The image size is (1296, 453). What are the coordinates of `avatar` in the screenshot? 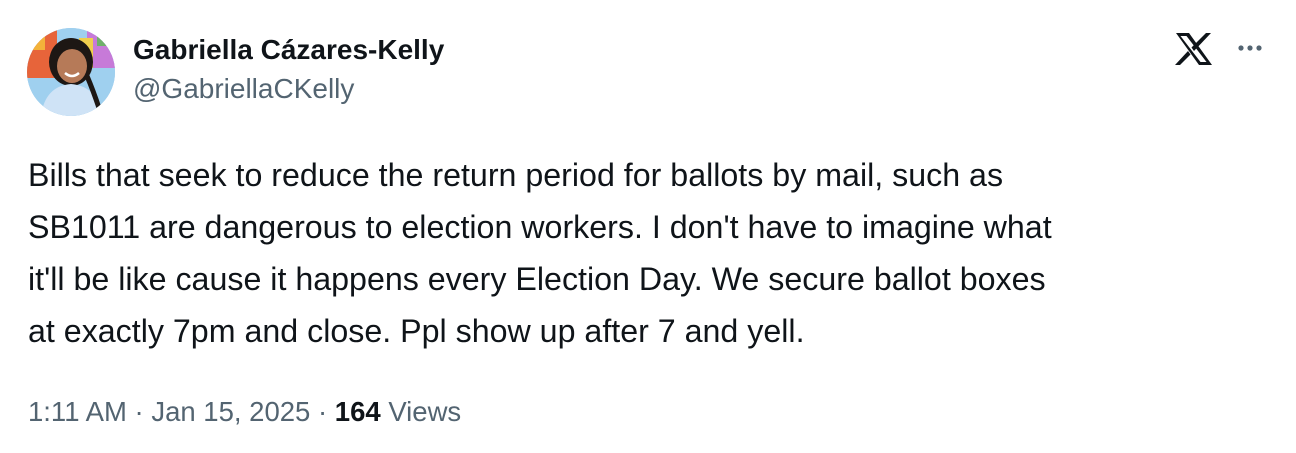 It's located at (71, 72).